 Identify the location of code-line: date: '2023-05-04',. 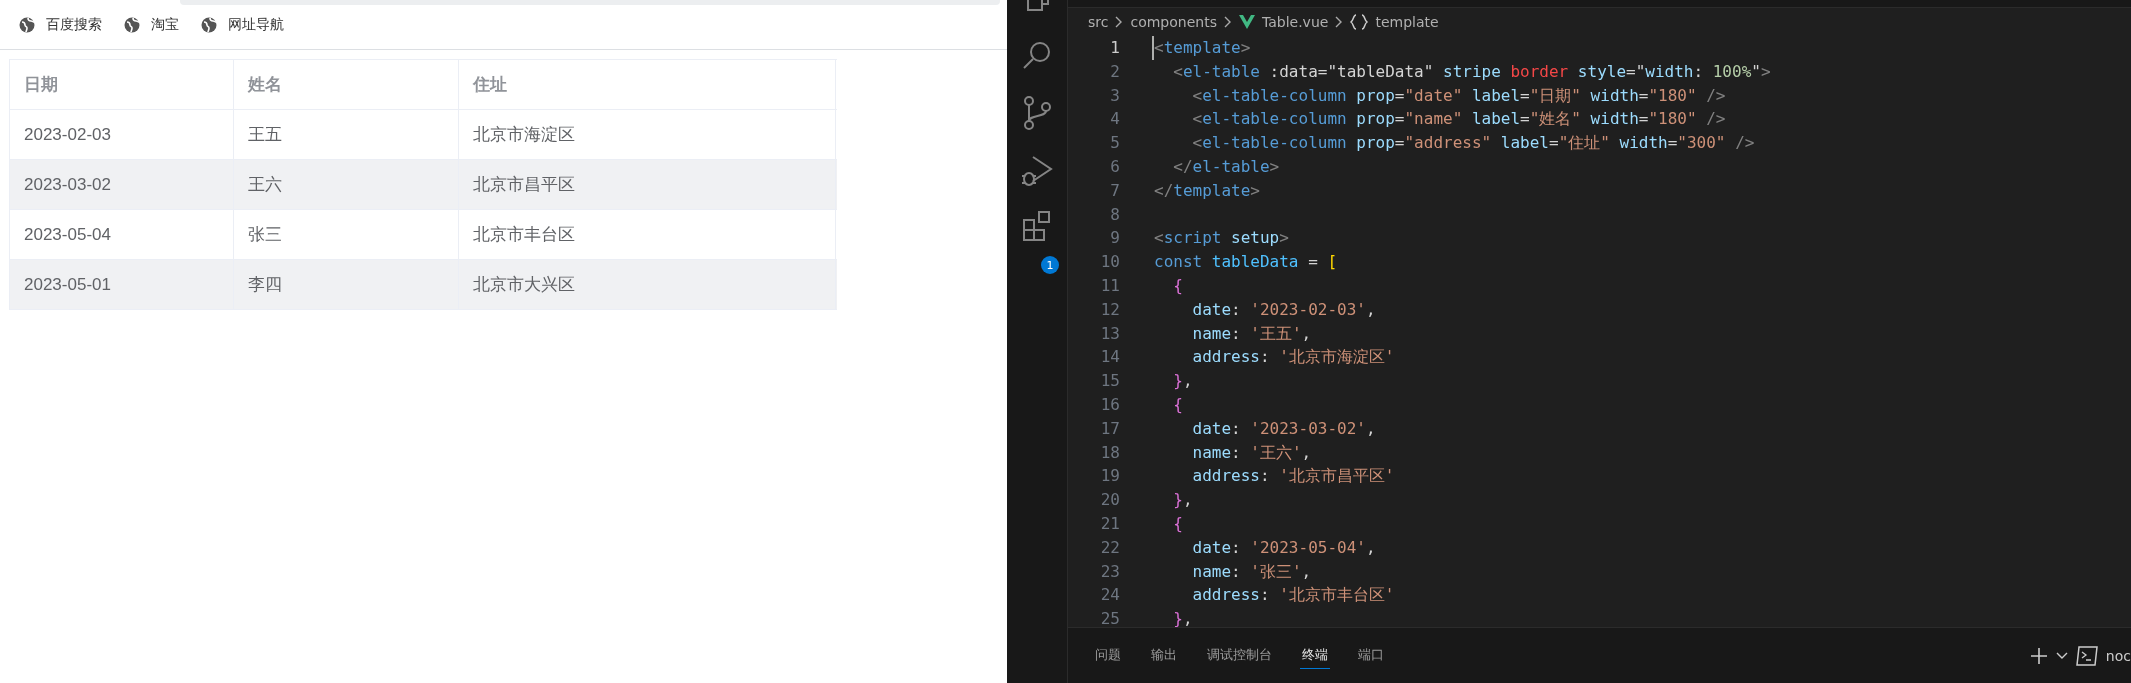
(1283, 547).